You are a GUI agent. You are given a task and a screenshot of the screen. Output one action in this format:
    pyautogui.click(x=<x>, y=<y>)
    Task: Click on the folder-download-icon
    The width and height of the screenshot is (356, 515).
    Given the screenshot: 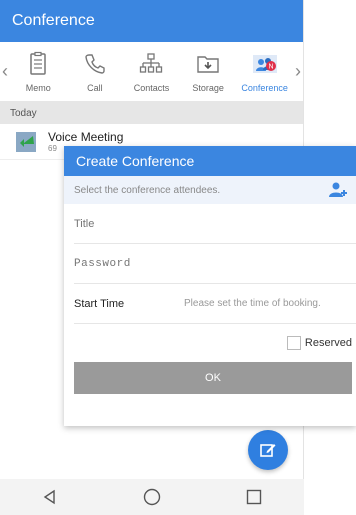 What is the action you would take?
    pyautogui.click(x=208, y=64)
    